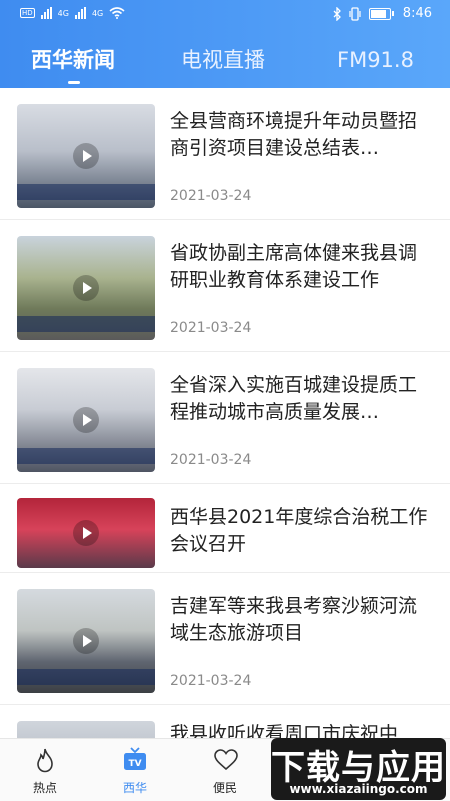  Describe the element at coordinates (63, 13) in the screenshot. I see `sim1-label: 4G` at that location.